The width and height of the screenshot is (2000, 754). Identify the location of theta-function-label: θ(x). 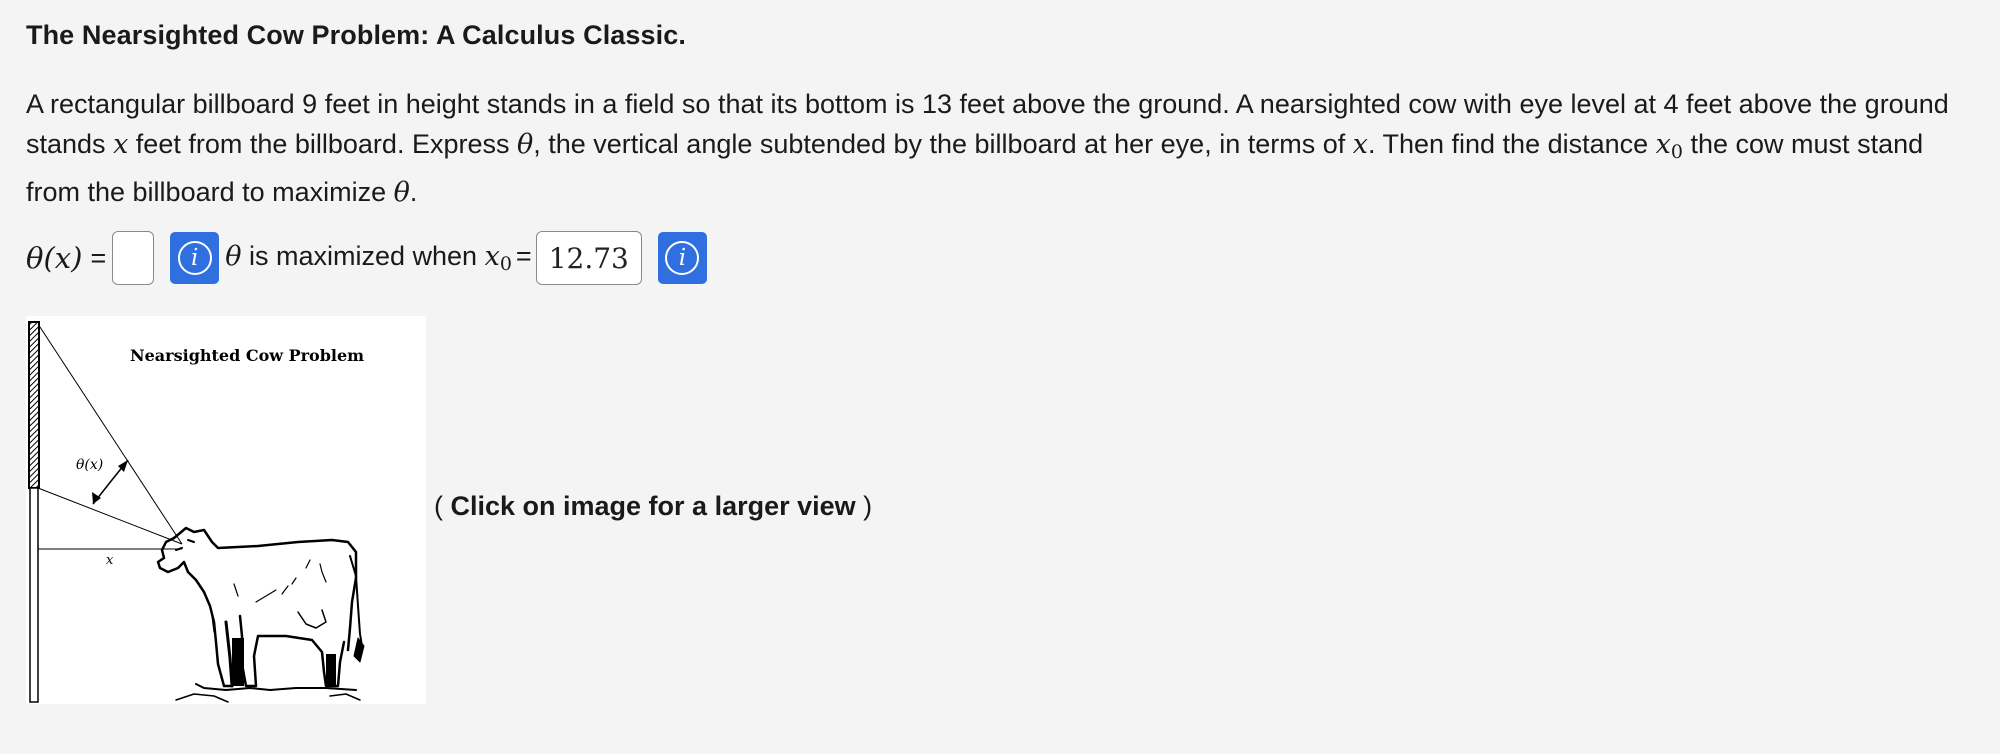
(54, 258).